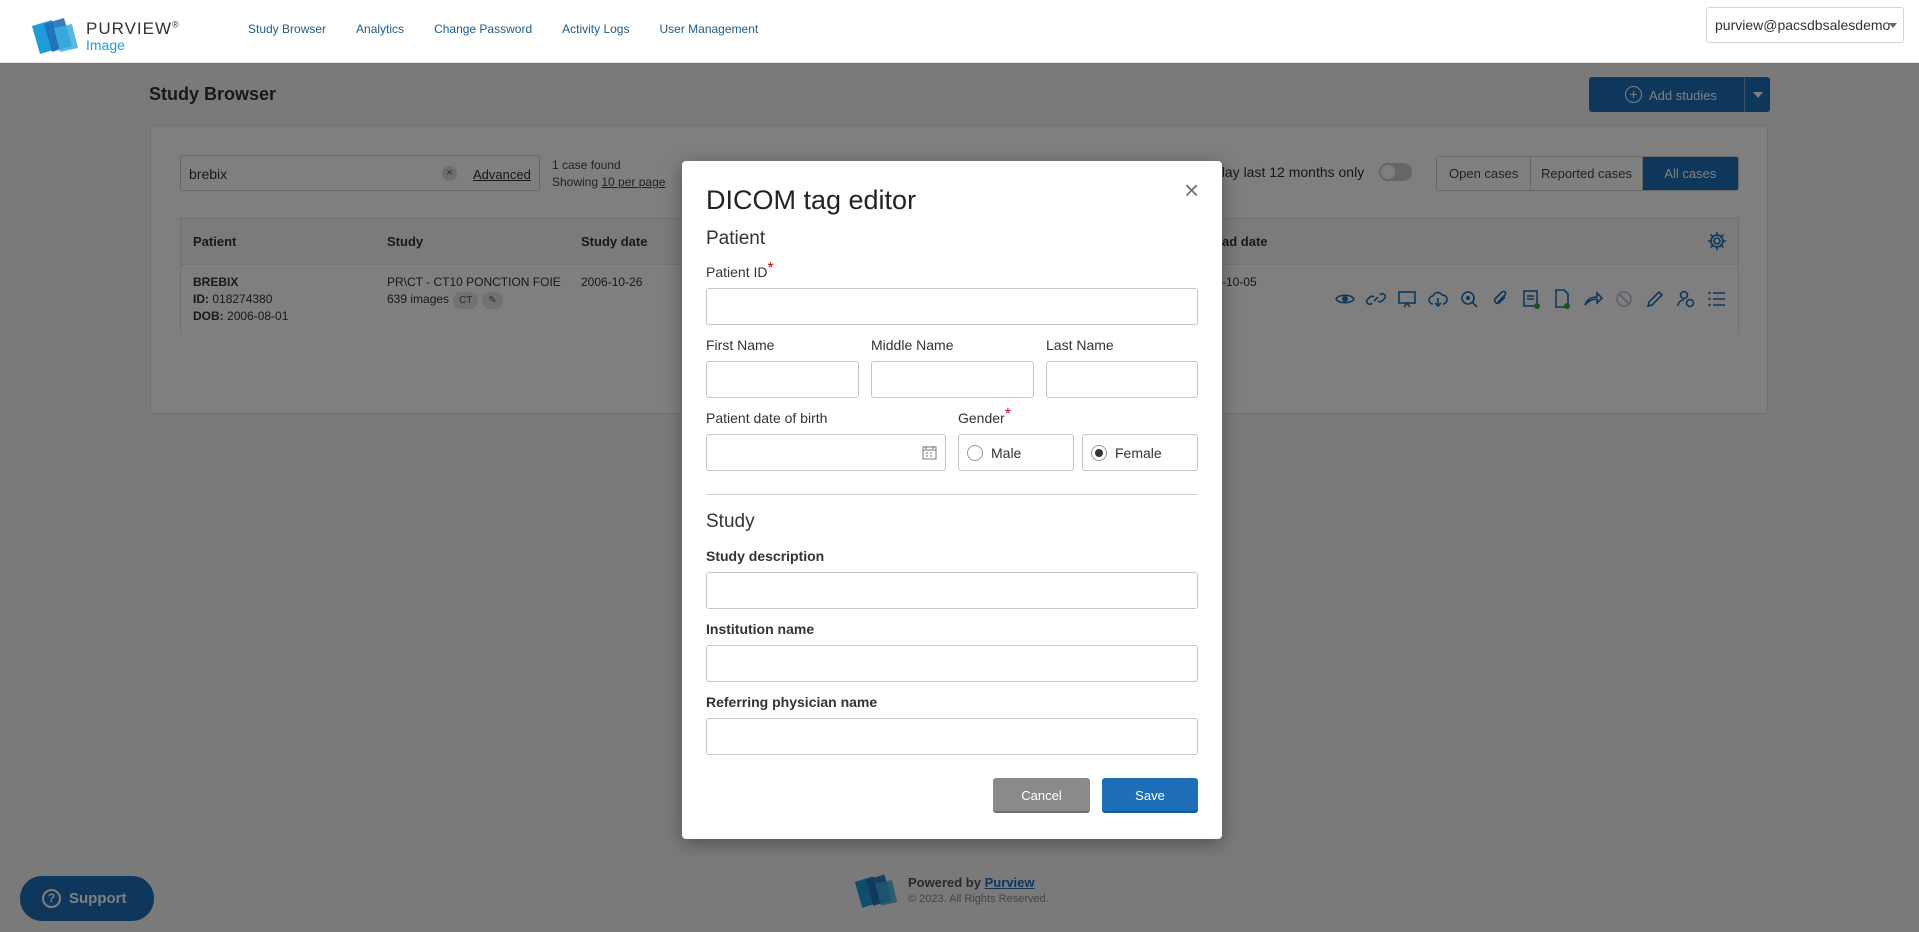  What do you see at coordinates (792, 702) in the screenshot?
I see `referring-physician-label: Referring physician name` at bounding box center [792, 702].